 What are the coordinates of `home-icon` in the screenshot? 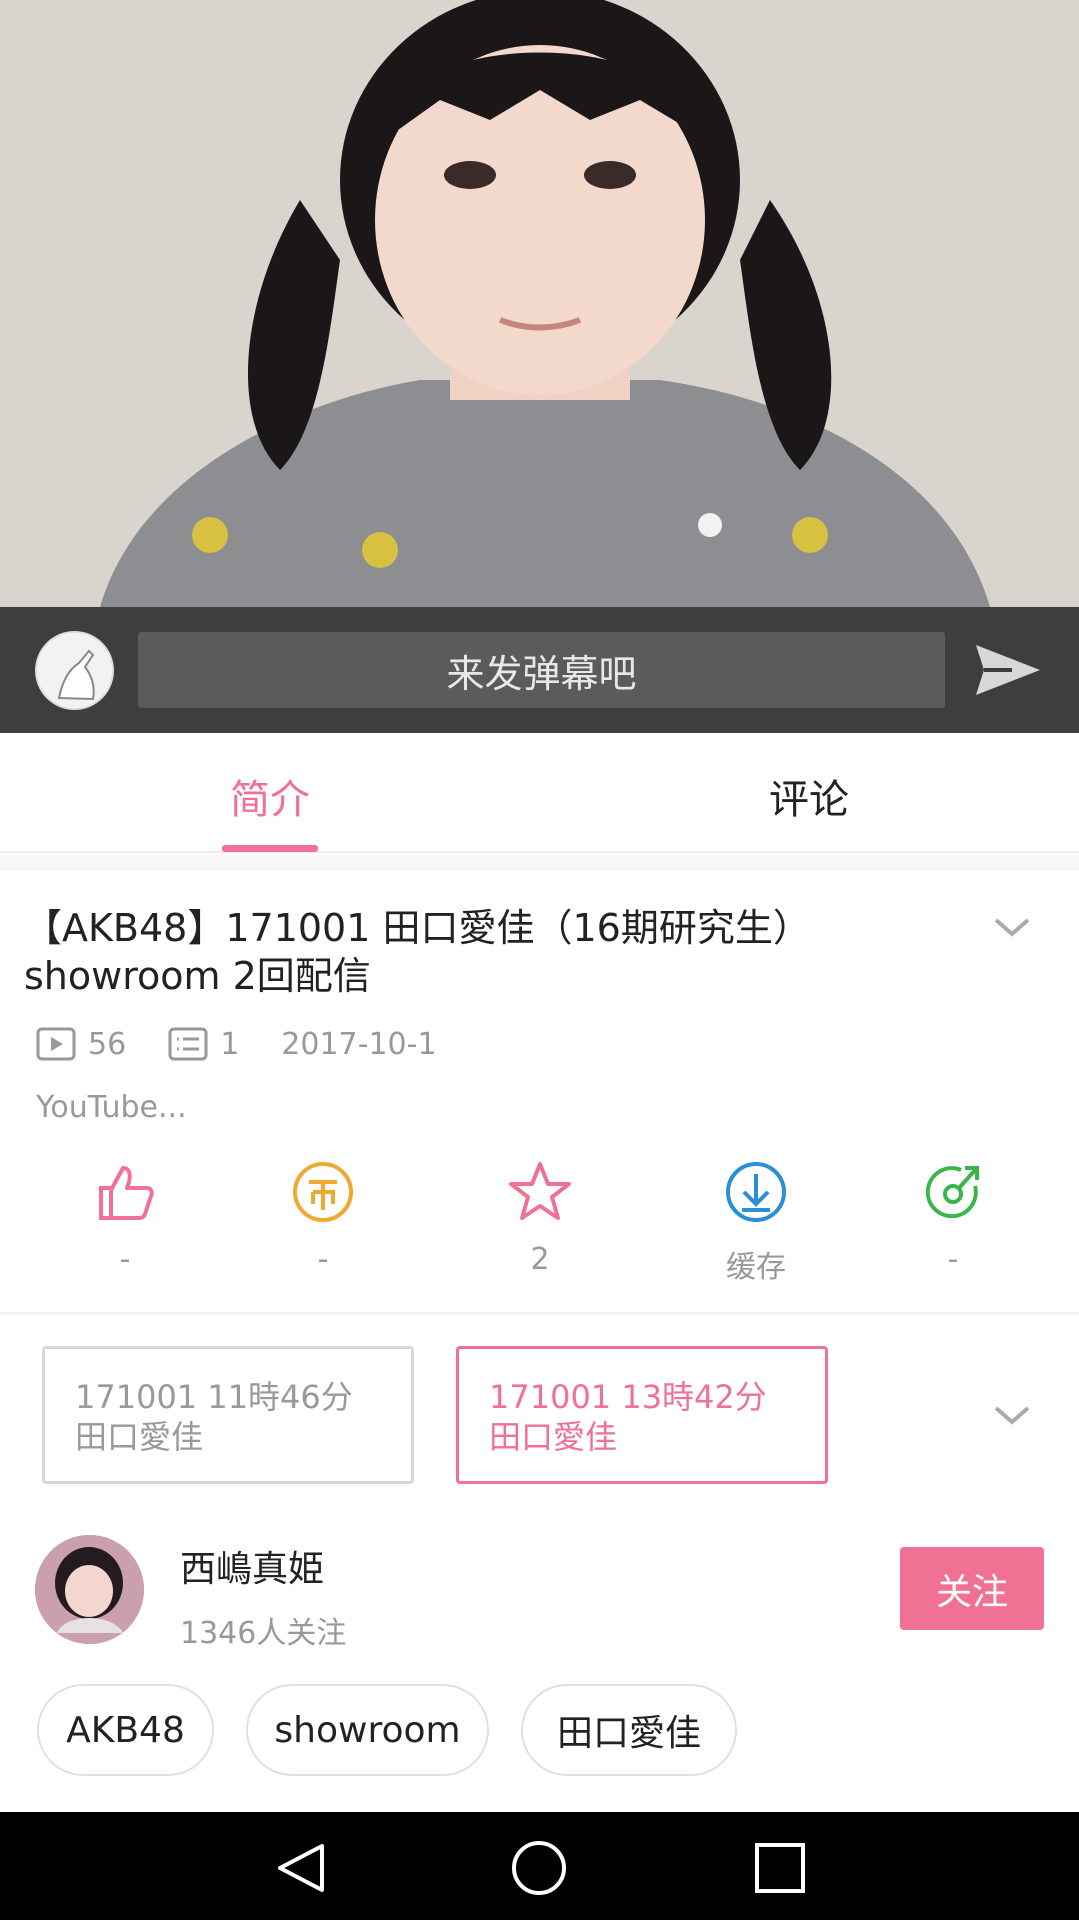 It's located at (539, 1868).